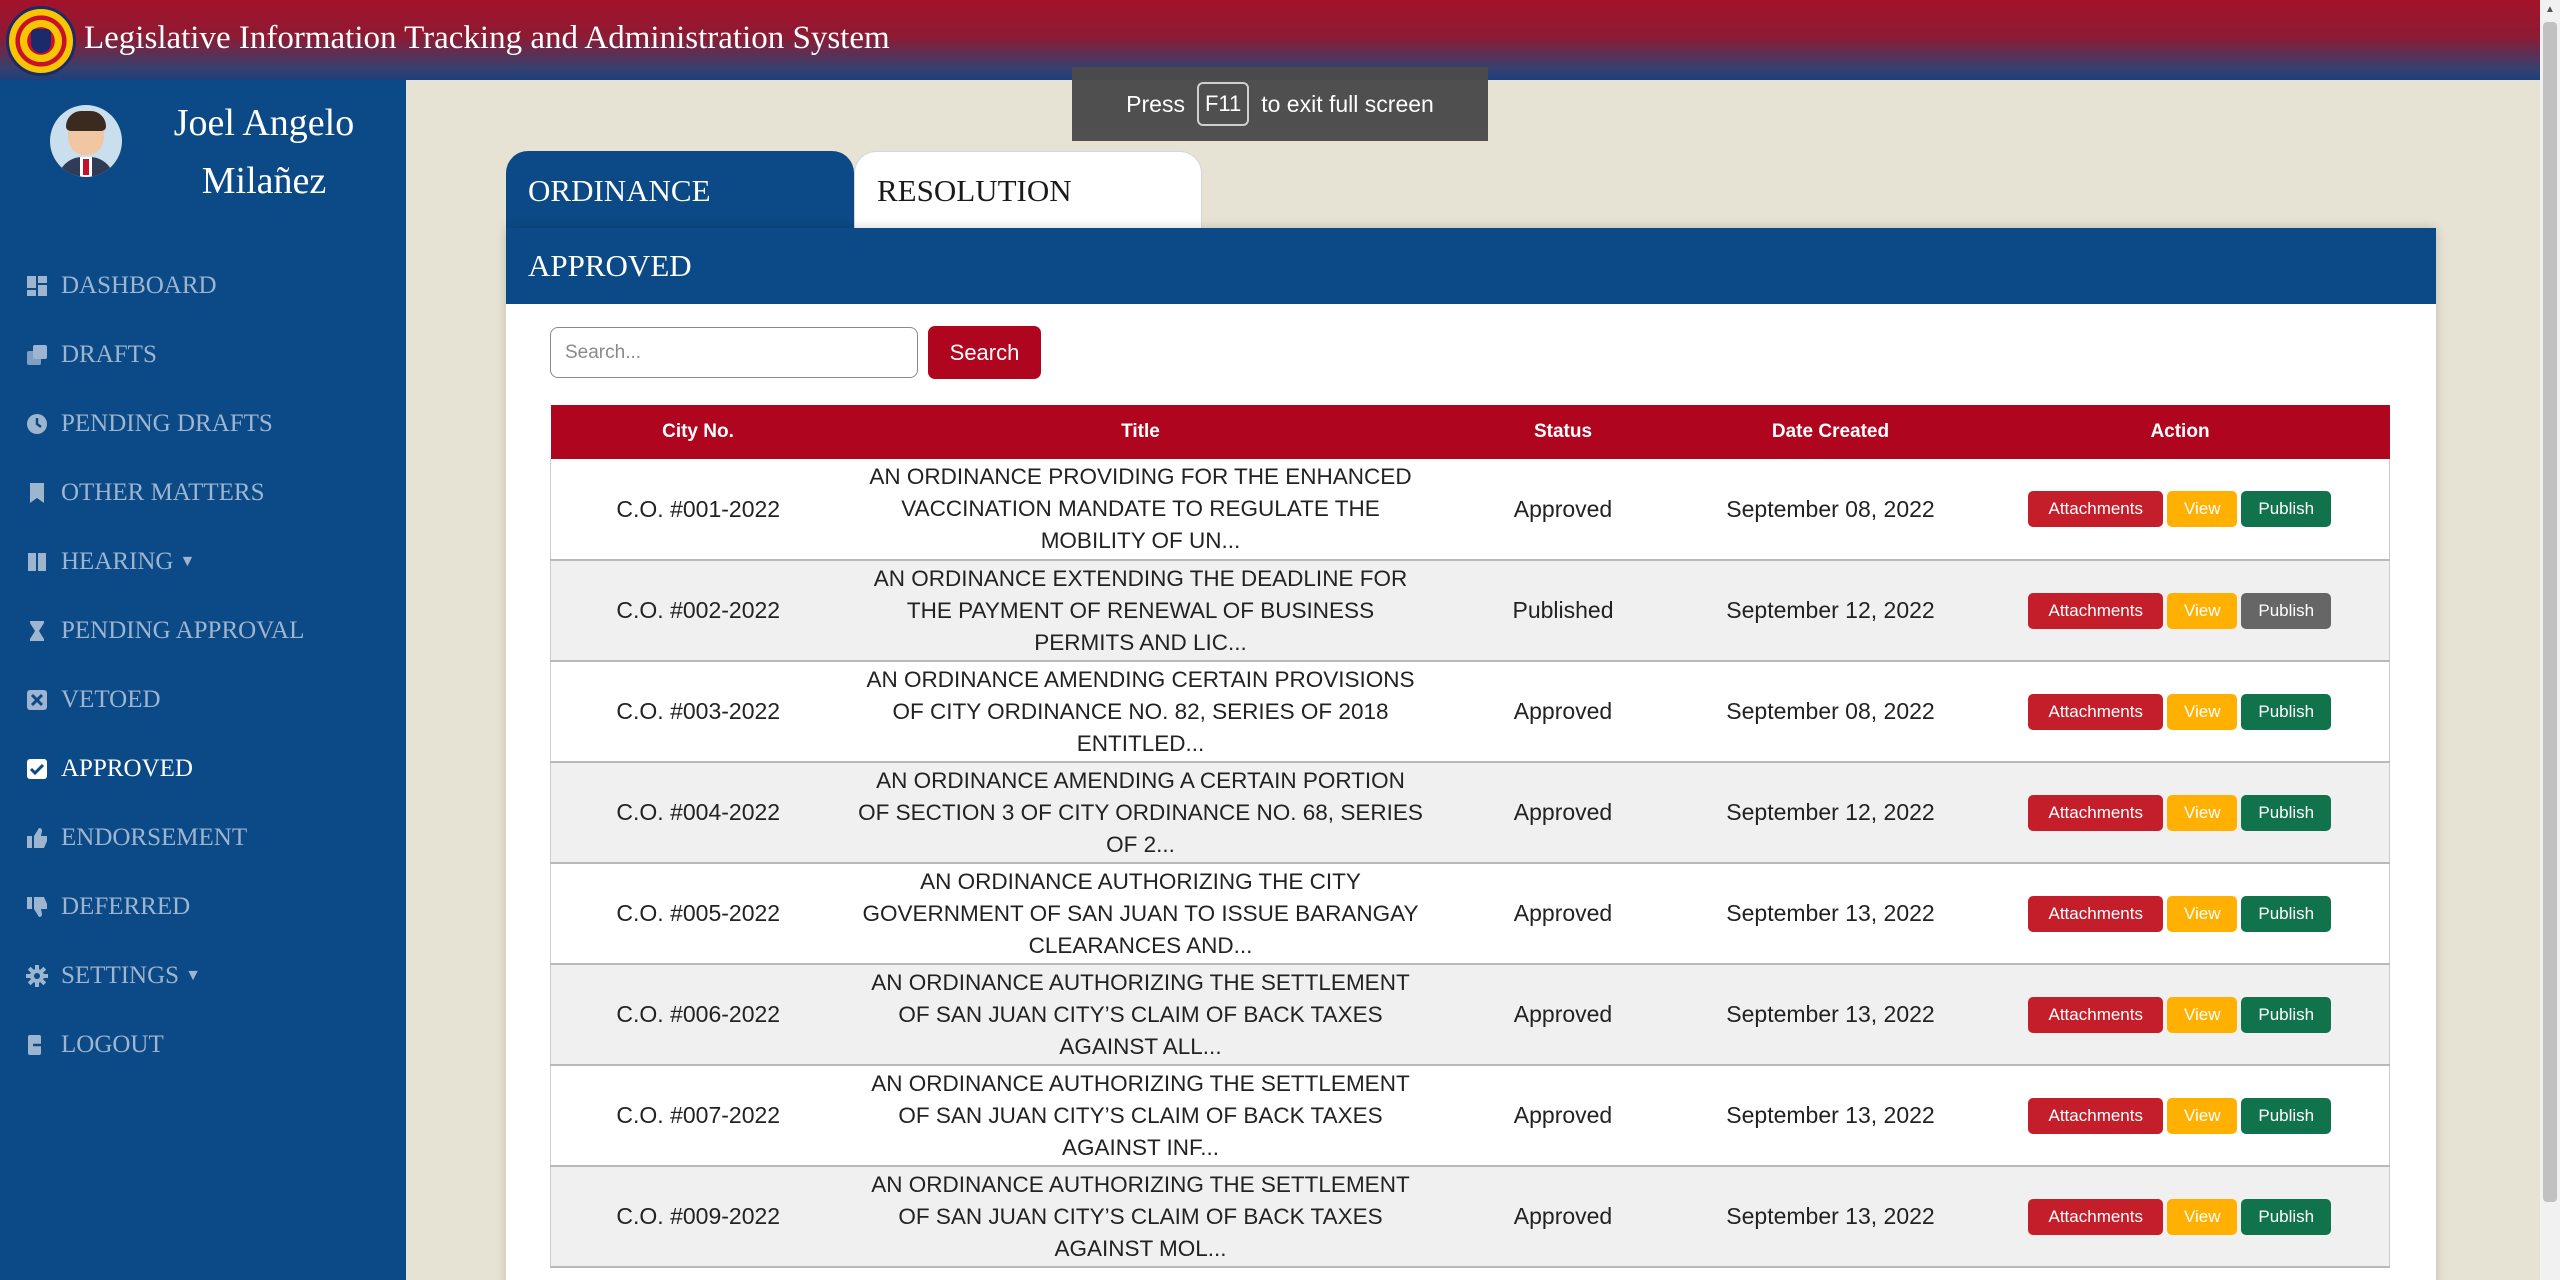 This screenshot has width=2560, height=1280. I want to click on sidebar-item-label: SETTINGS, so click(120, 975).